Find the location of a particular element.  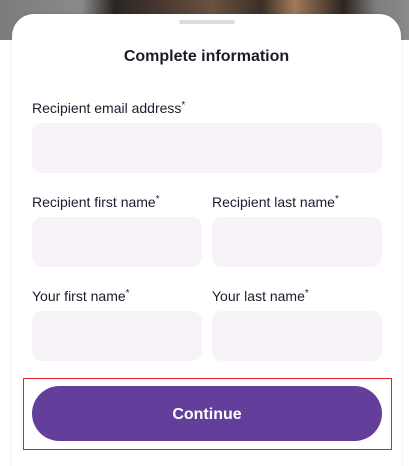

recipient-last-name-input is located at coordinates (297, 242).